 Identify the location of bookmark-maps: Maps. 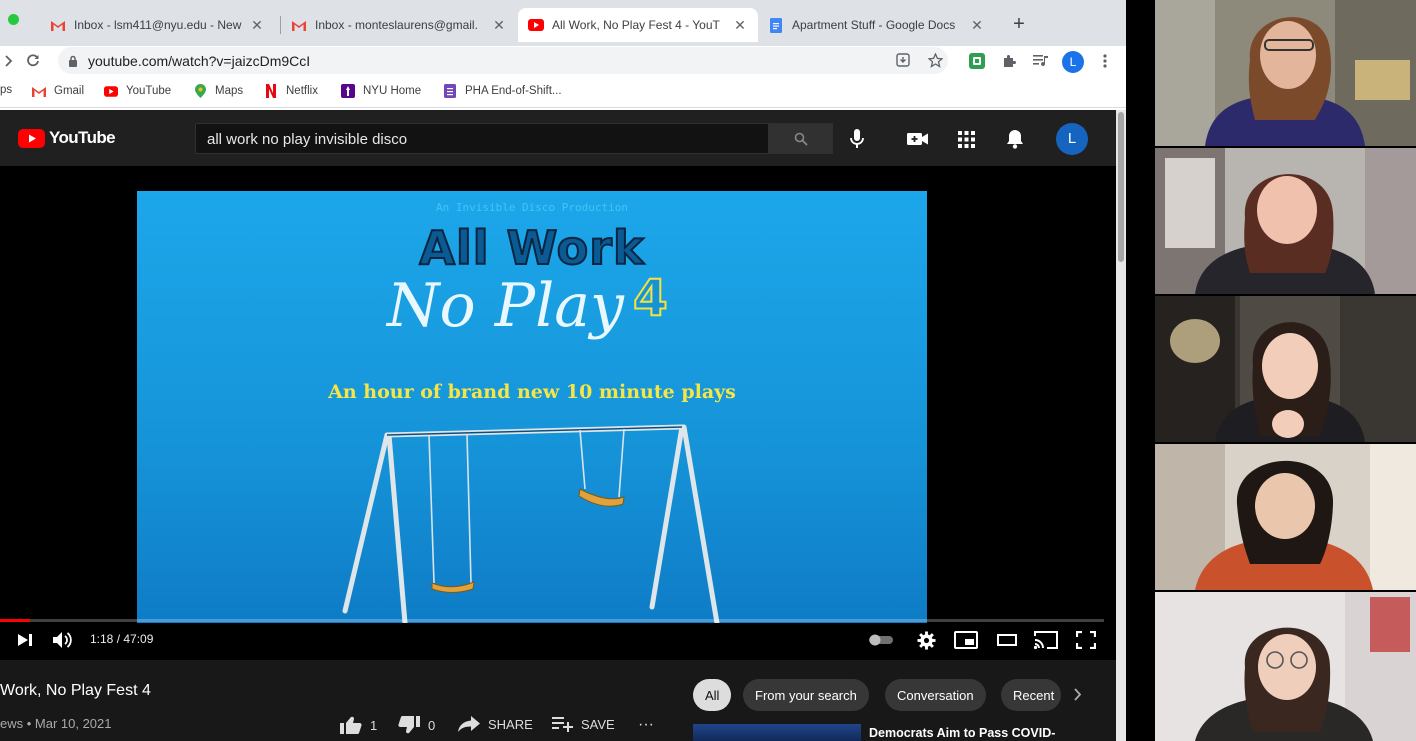
(218, 91).